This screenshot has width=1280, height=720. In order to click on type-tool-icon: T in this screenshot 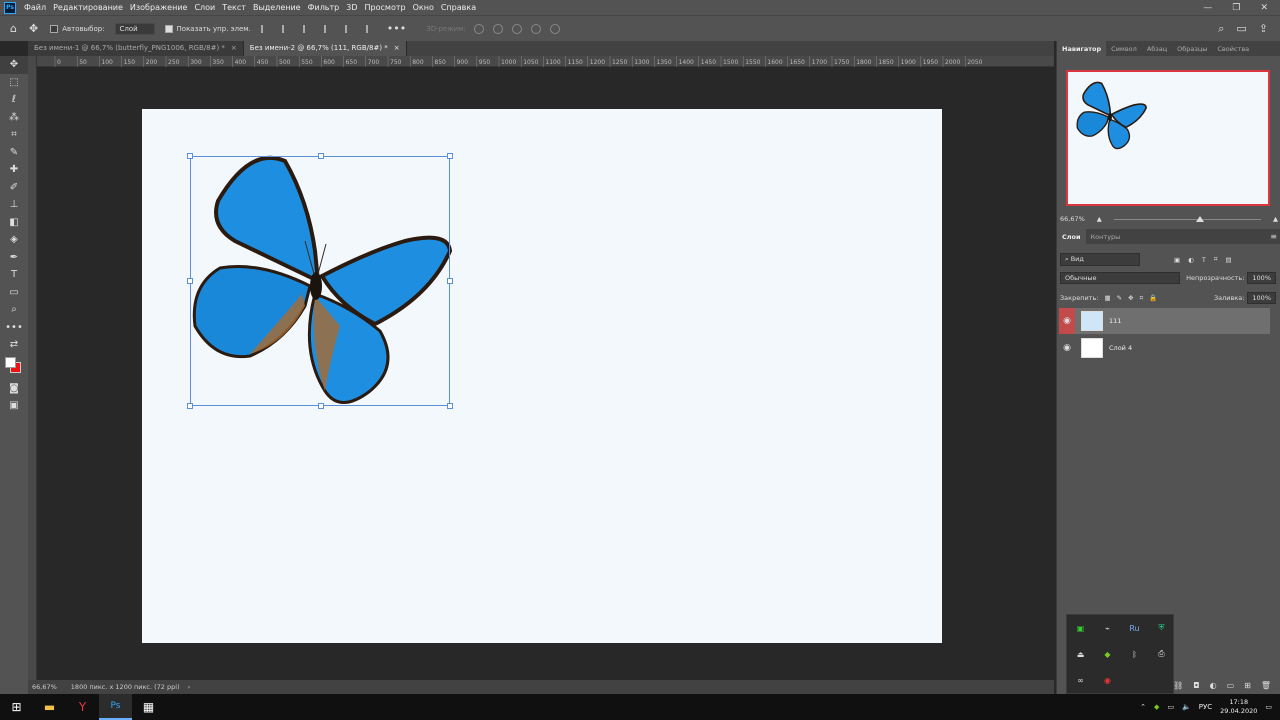, I will do `click(14, 275)`.